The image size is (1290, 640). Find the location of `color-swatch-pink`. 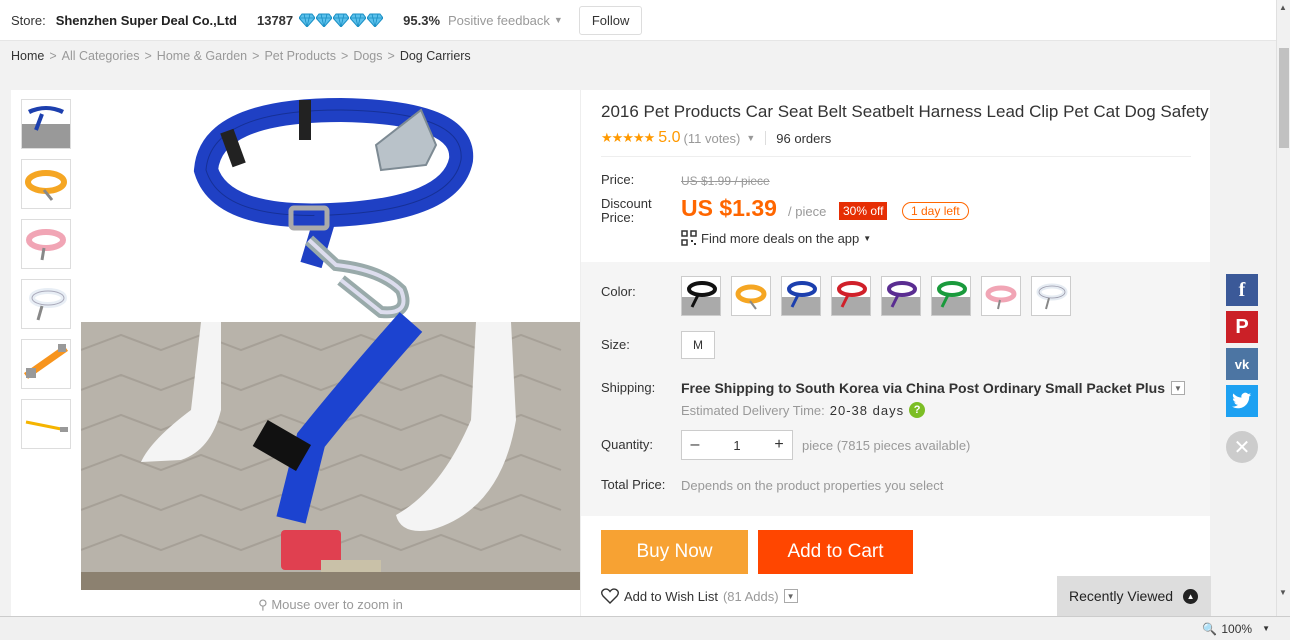

color-swatch-pink is located at coordinates (1001, 296).